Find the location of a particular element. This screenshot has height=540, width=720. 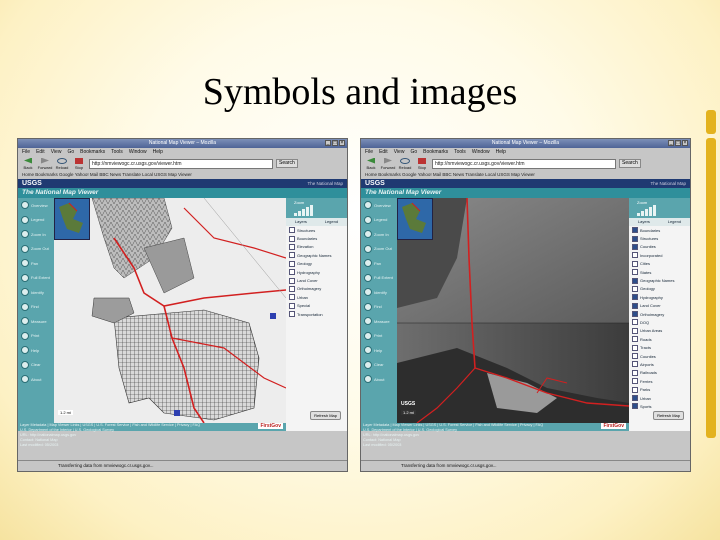

layer-item: Cities is located at coordinates (659, 264).